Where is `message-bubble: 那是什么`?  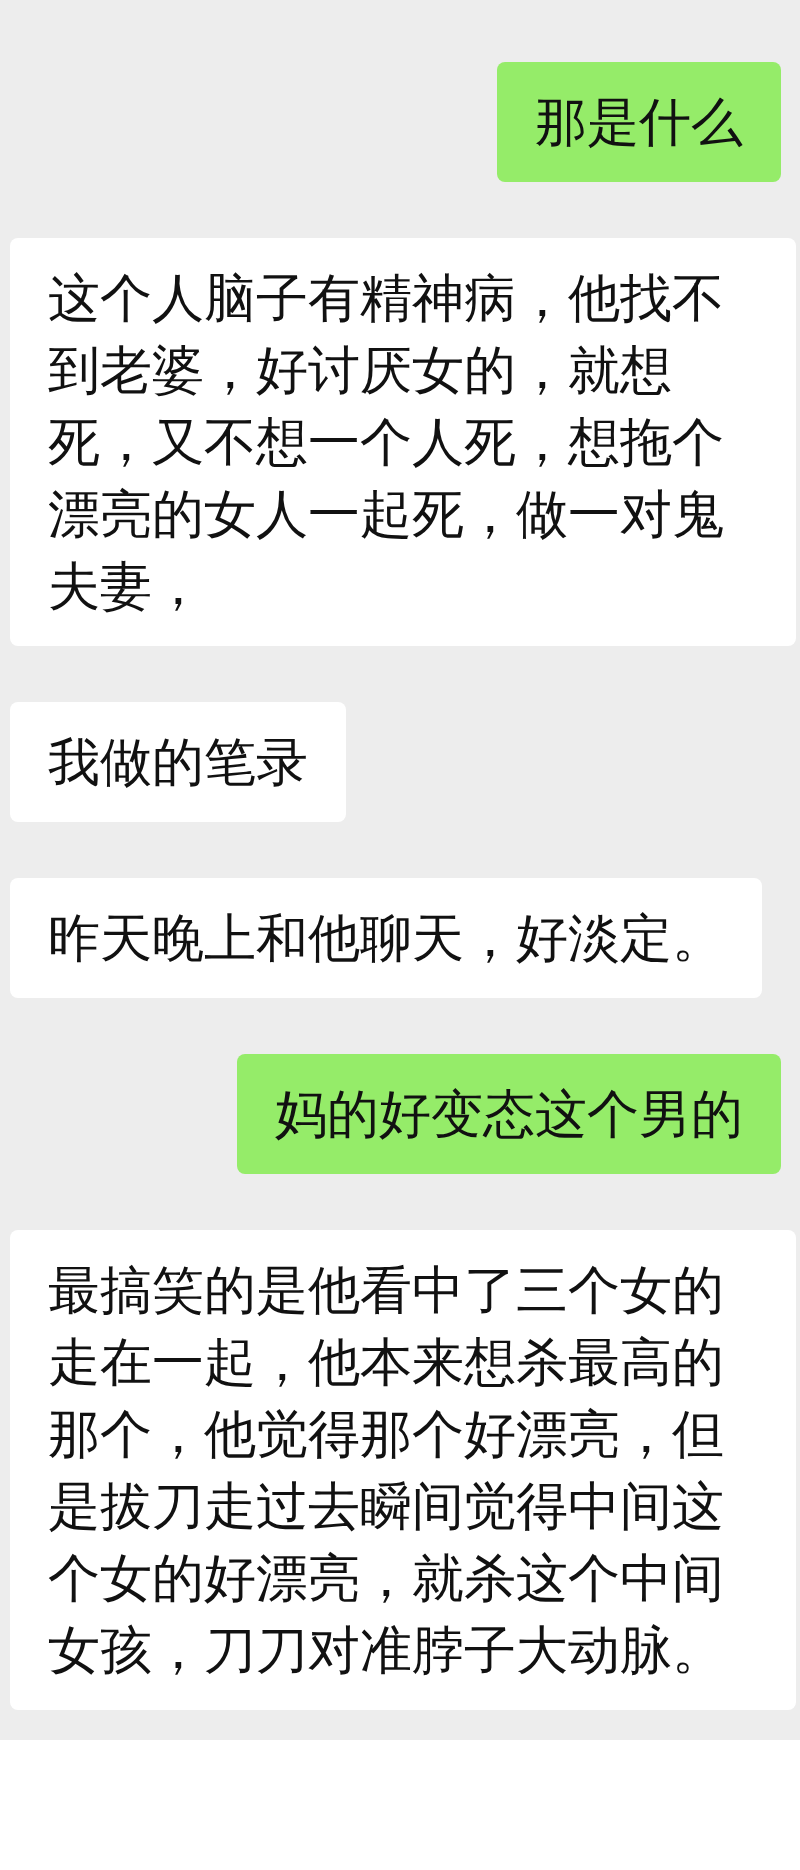
message-bubble: 那是什么 is located at coordinates (639, 122).